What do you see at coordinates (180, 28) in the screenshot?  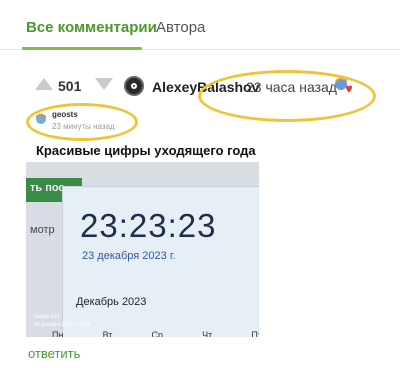 I see `tab-author: Автора` at bounding box center [180, 28].